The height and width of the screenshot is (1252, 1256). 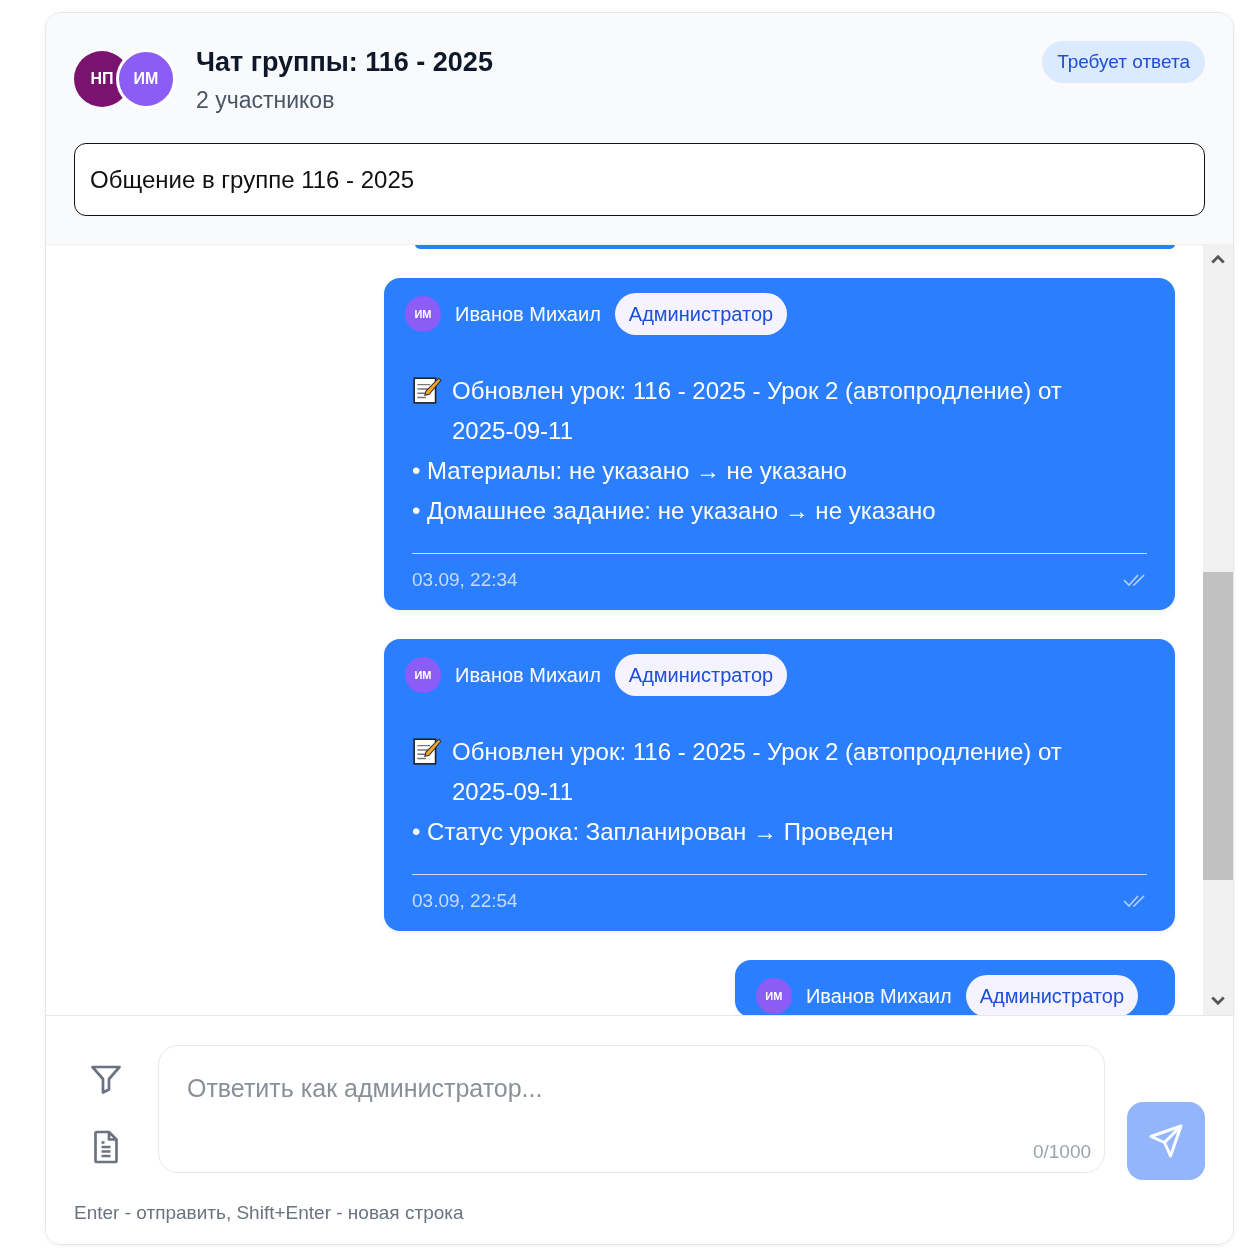 I want to click on keyboard-hint: Enter - отправить, Shift+Enter - новая строка, so click(x=269, y=1213).